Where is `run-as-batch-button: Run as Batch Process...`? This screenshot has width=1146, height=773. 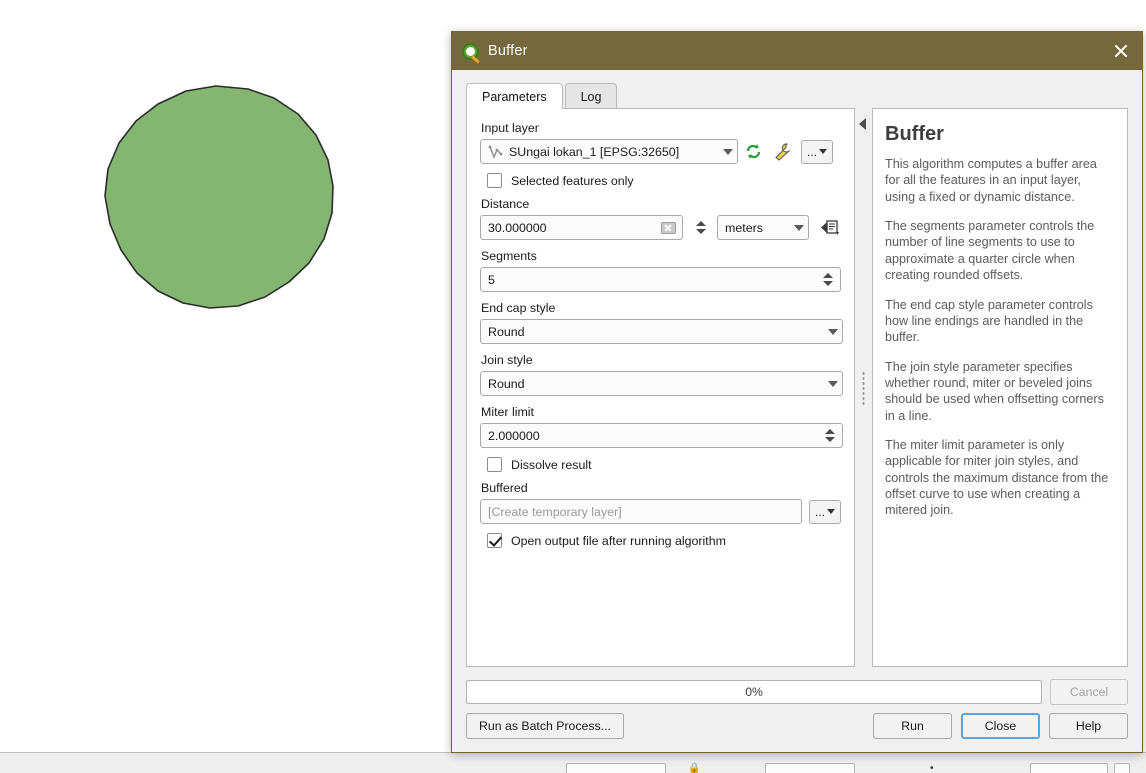 run-as-batch-button: Run as Batch Process... is located at coordinates (545, 726).